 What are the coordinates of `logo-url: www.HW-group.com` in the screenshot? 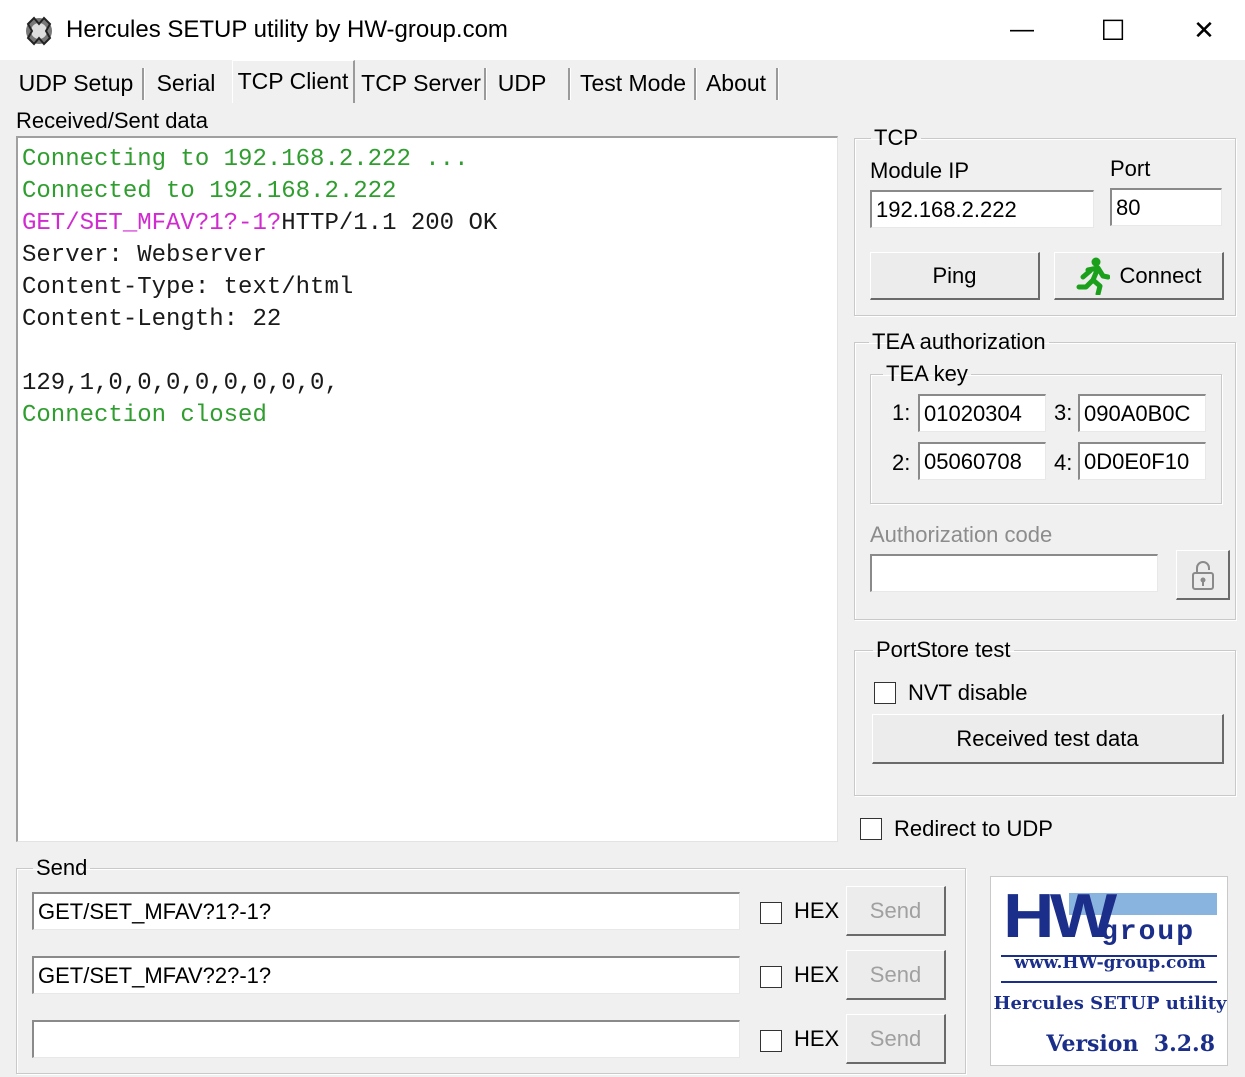 It's located at (1110, 963).